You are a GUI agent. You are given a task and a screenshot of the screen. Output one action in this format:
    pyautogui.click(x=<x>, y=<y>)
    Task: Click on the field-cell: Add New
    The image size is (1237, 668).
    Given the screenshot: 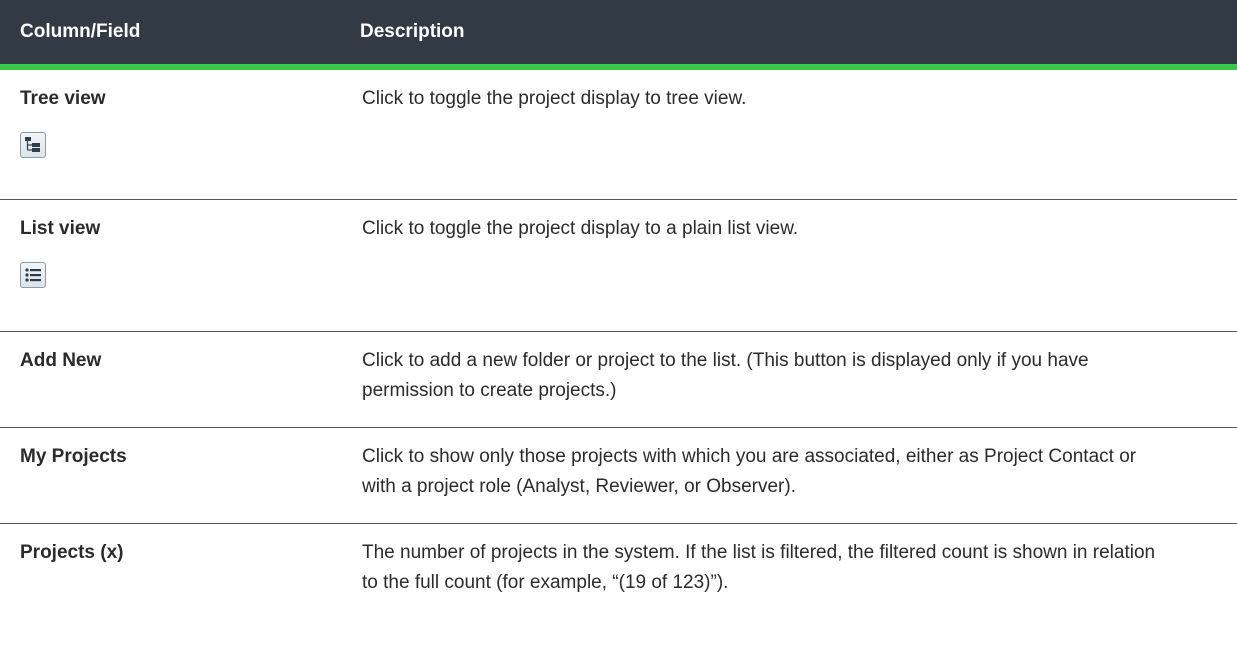 What is the action you would take?
    pyautogui.click(x=176, y=379)
    